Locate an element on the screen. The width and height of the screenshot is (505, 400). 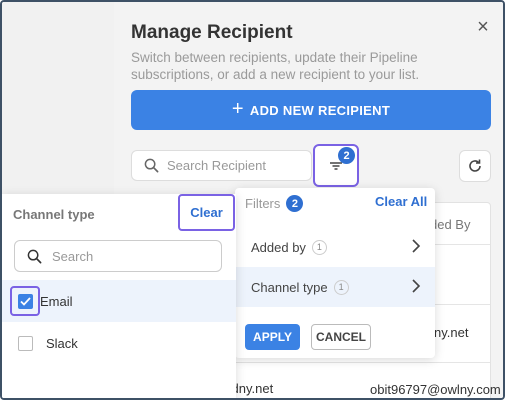
slack-checkbox is located at coordinates (25, 343).